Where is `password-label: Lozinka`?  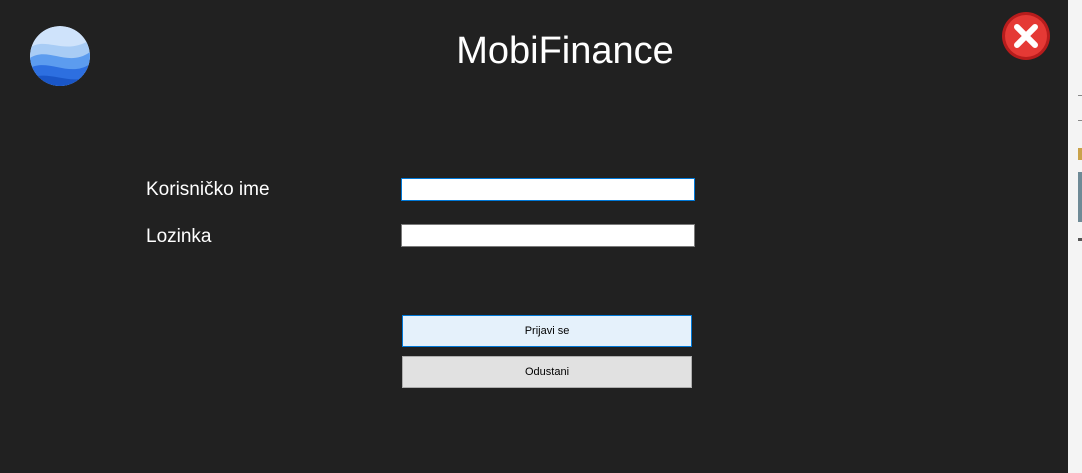 password-label: Lozinka is located at coordinates (179, 236).